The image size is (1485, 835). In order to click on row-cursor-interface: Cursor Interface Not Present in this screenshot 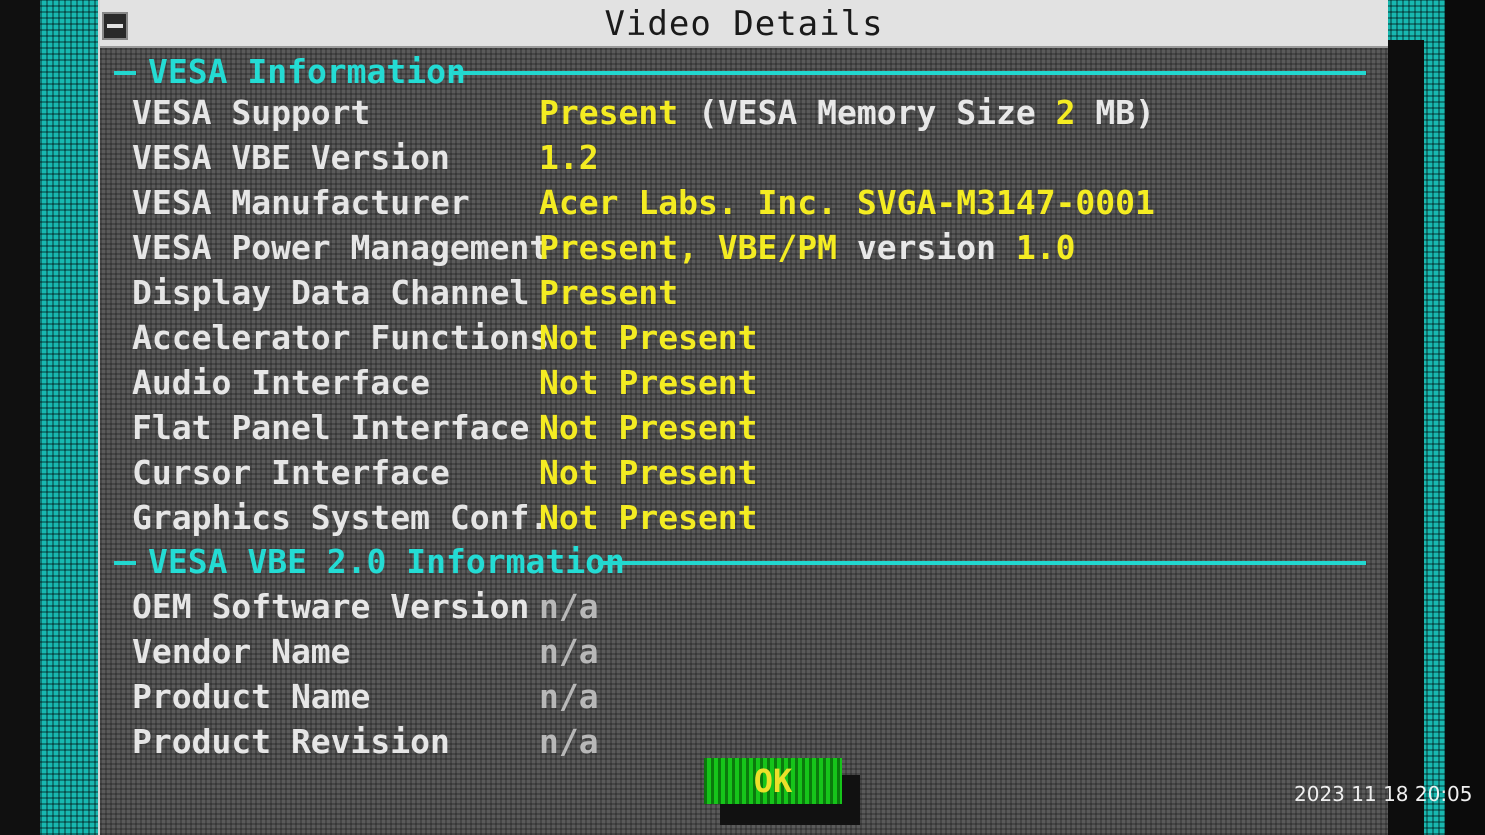, I will do `click(747, 474)`.